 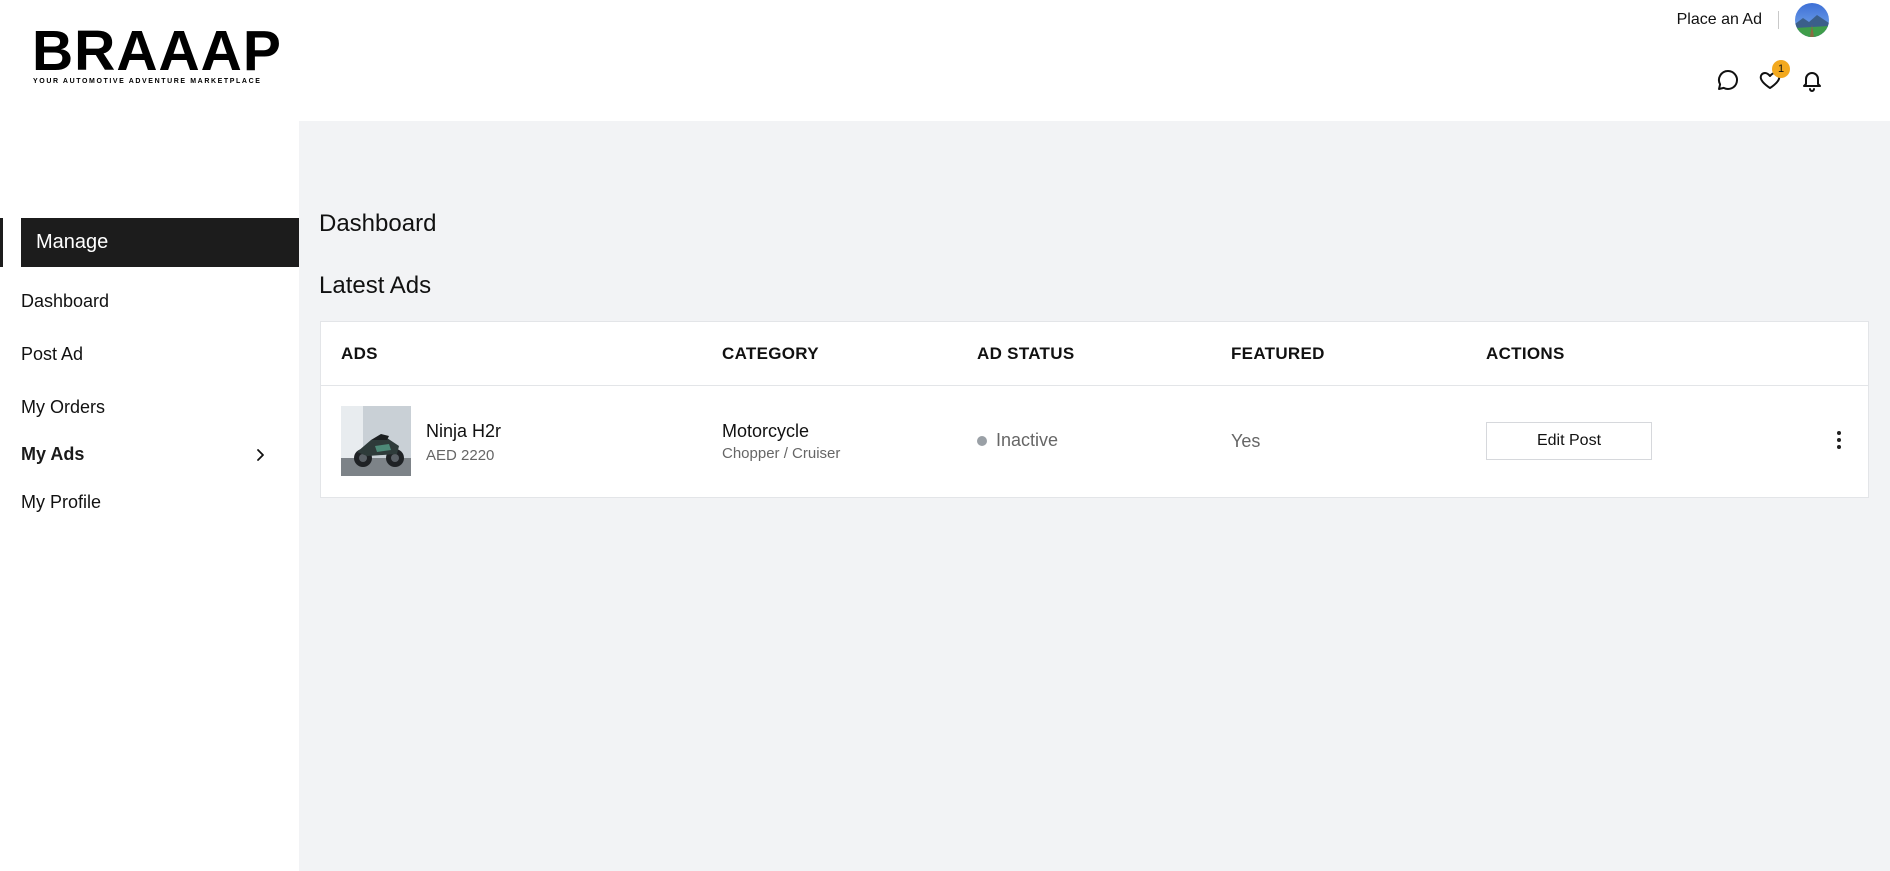 I want to click on page-title: Dashboard, so click(x=378, y=223).